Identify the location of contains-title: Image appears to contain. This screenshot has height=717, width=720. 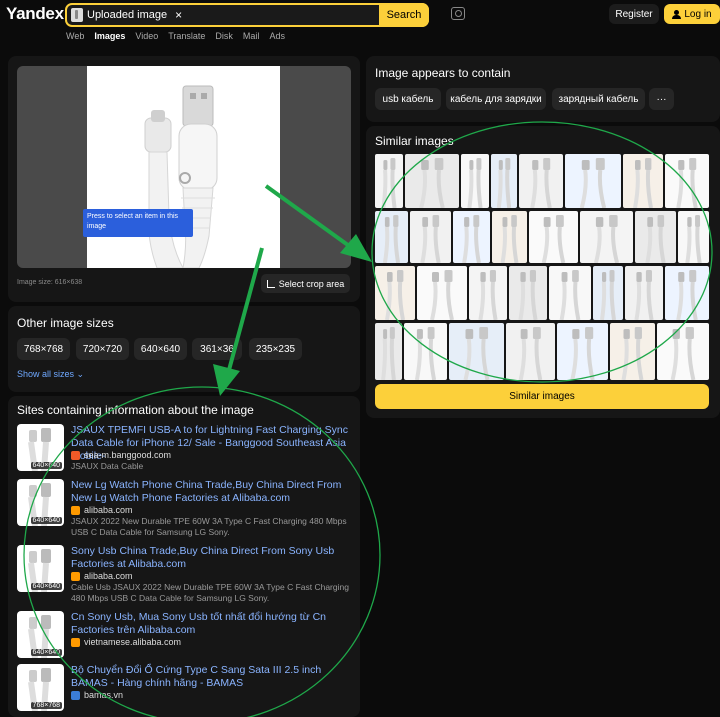
(443, 73).